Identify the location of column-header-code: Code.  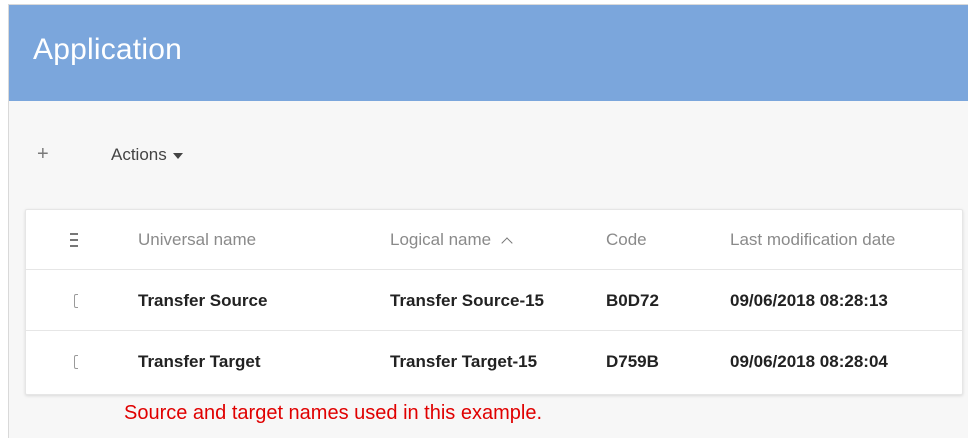
(656, 240).